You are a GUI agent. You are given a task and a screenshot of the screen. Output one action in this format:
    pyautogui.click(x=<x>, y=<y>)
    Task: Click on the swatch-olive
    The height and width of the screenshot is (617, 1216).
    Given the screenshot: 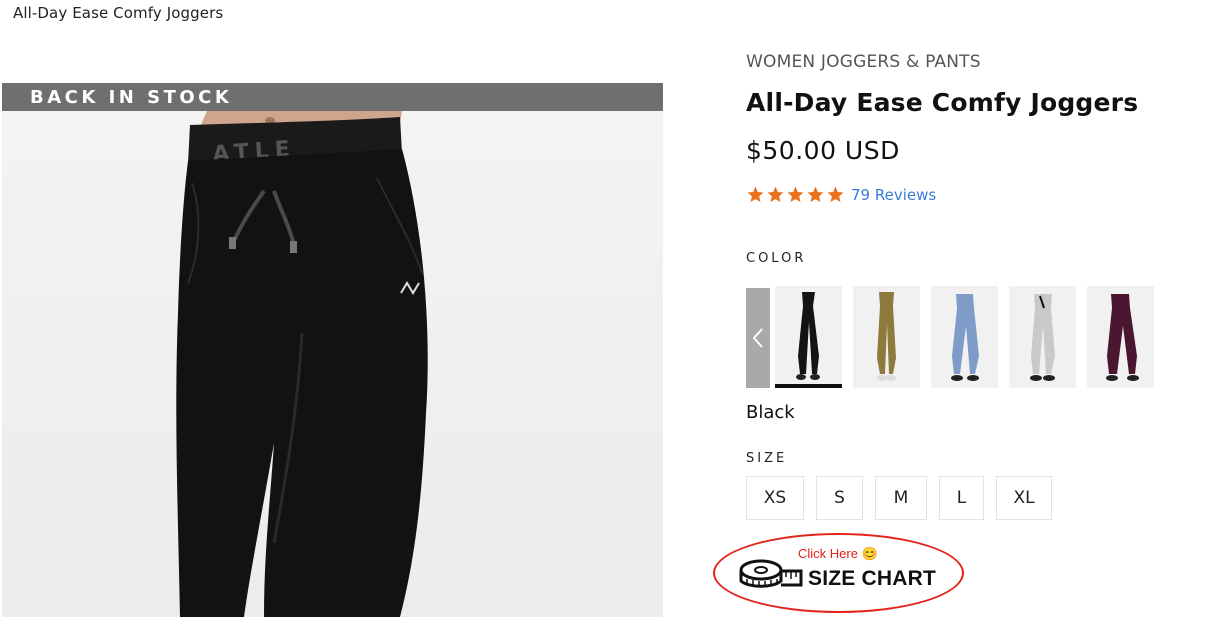 What is the action you would take?
    pyautogui.click(x=886, y=337)
    